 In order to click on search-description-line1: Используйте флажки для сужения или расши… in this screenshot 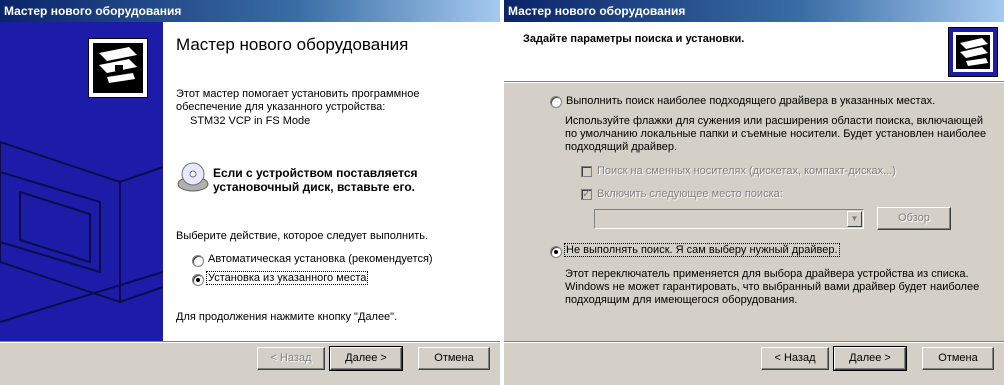, I will do `click(774, 121)`.